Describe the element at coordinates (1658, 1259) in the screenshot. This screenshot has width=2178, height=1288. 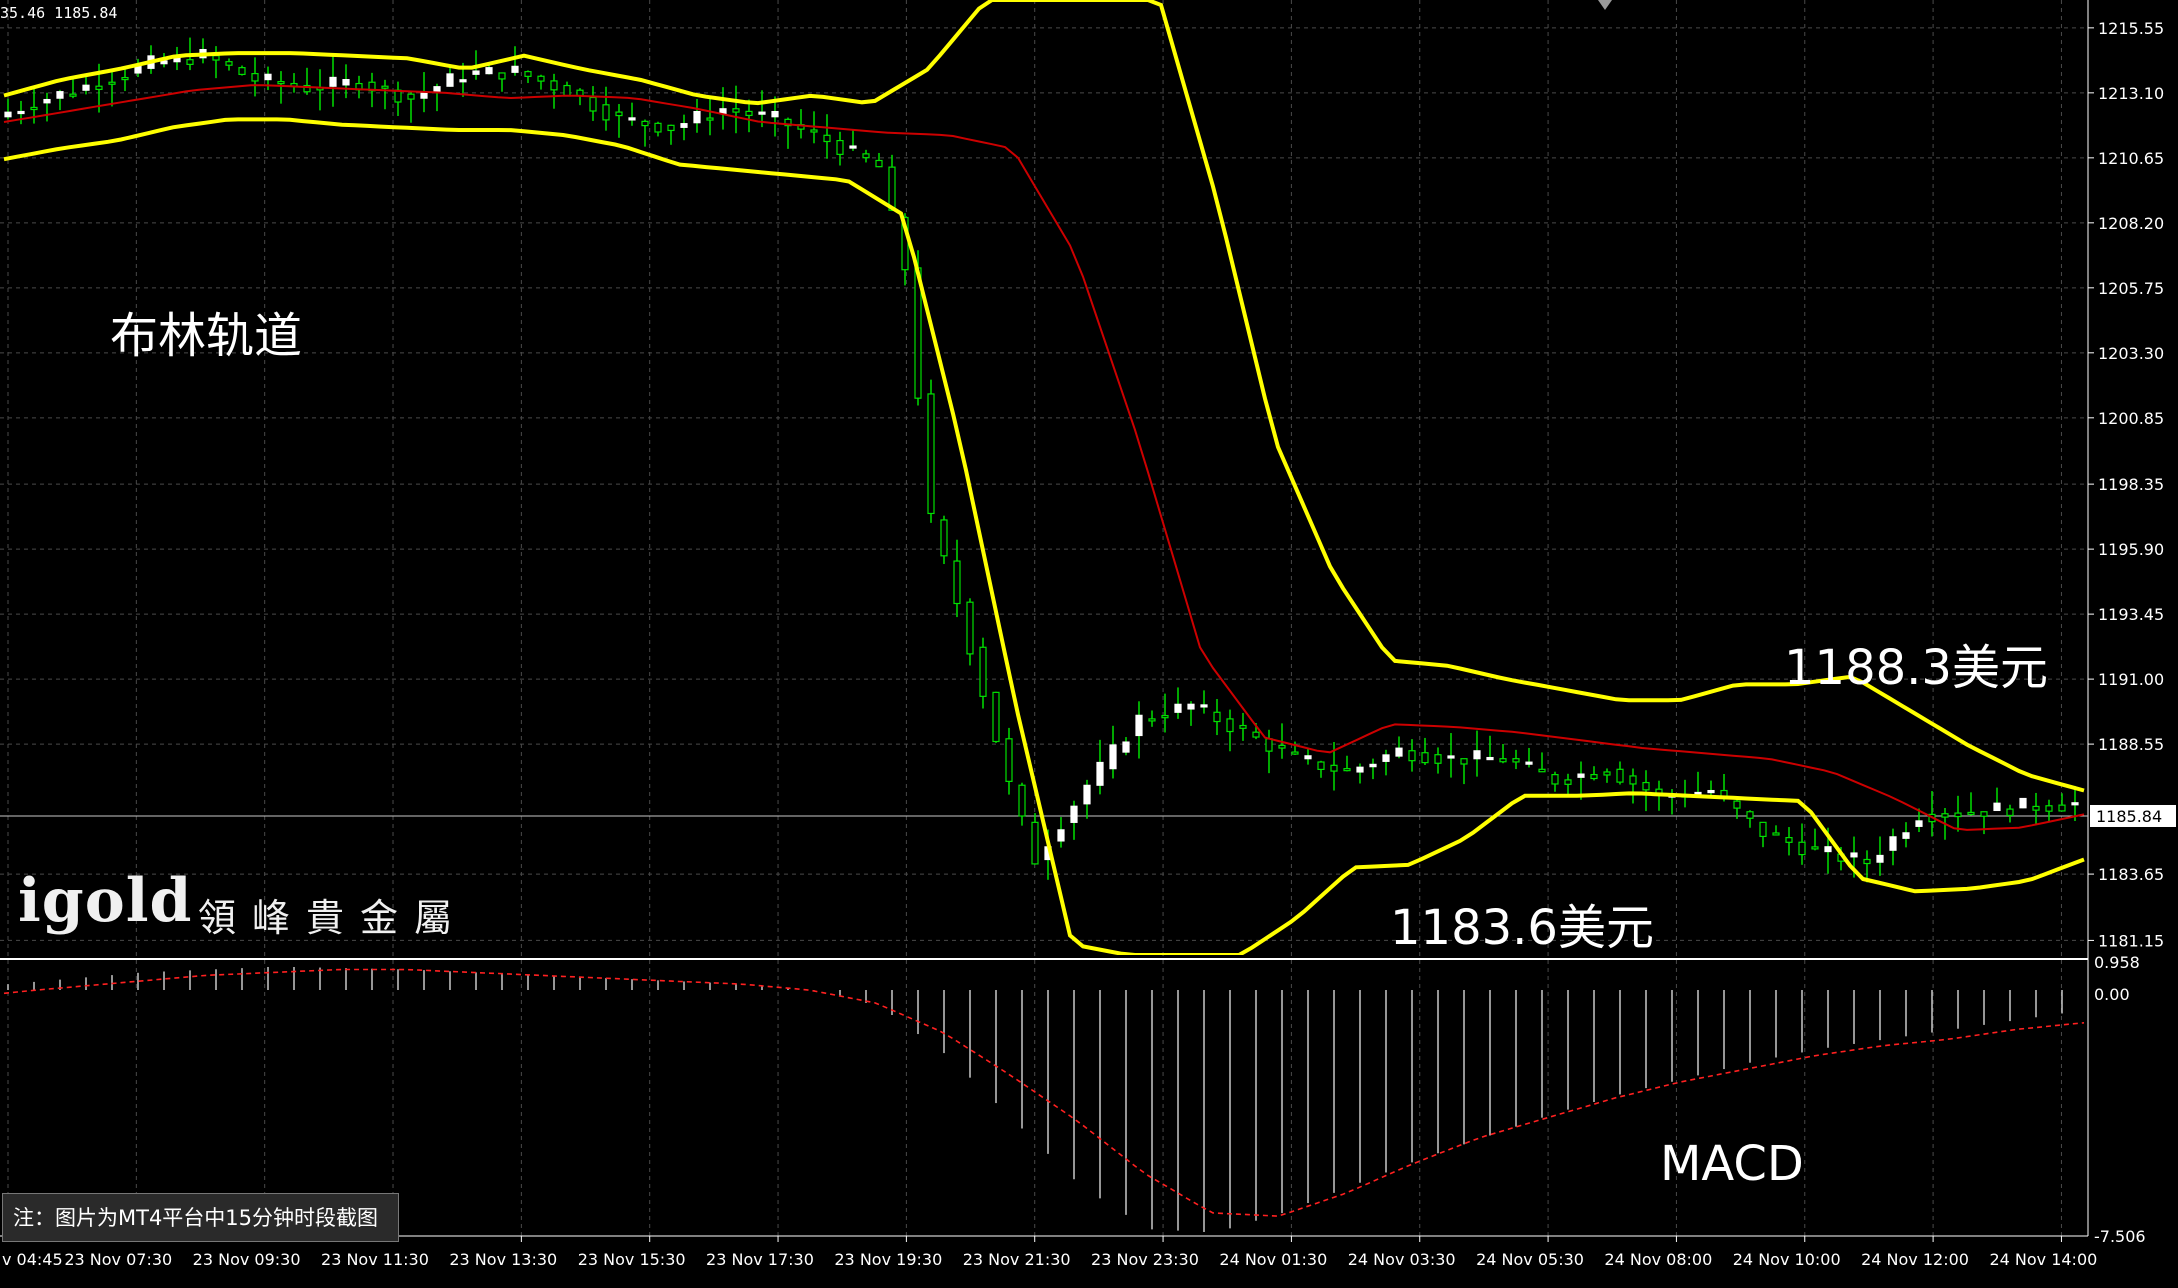
I see `time-tick-label: 24 Nov 08:00` at that location.